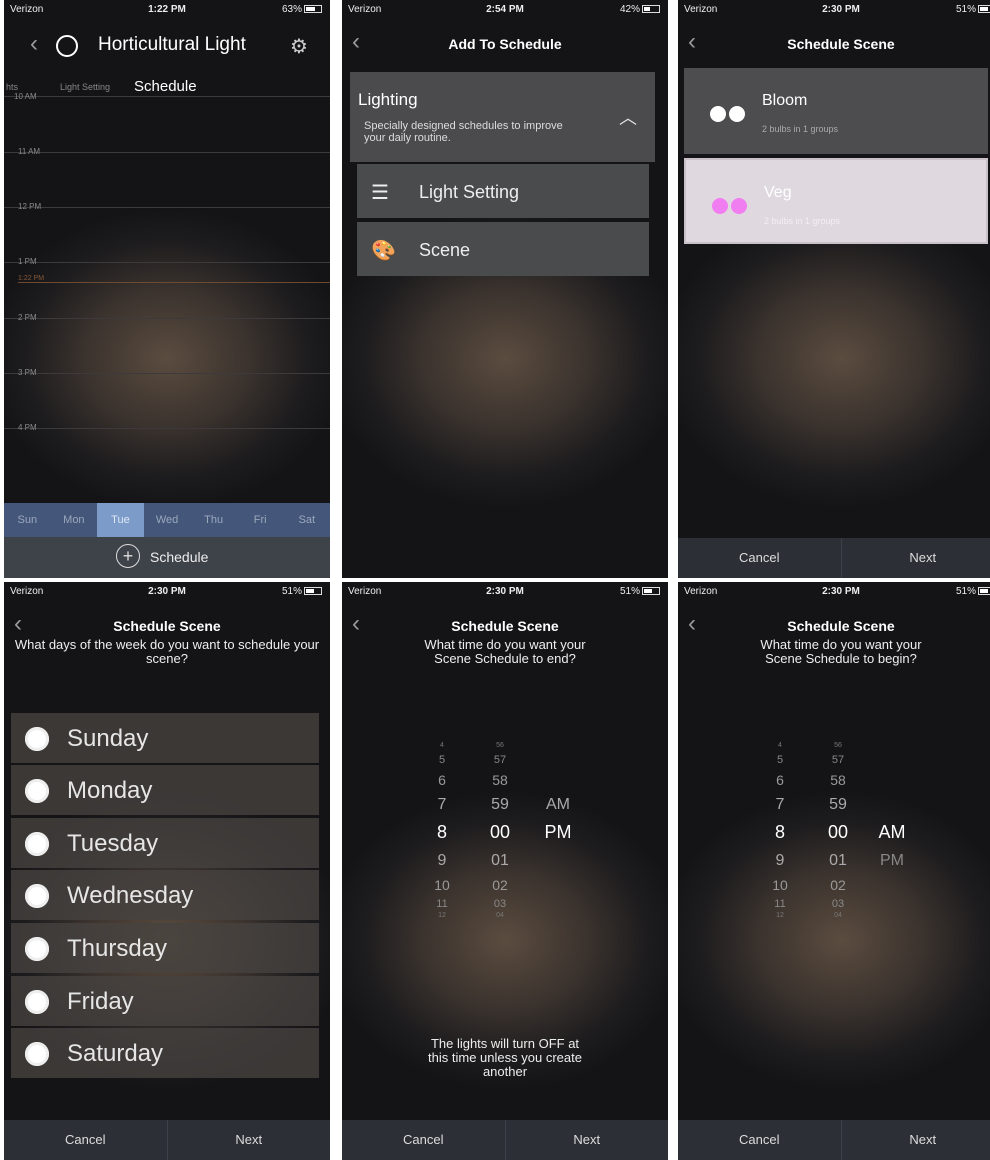 The width and height of the screenshot is (990, 1160). What do you see at coordinates (165, 1001) in the screenshot?
I see `day-option-friday: Friday` at bounding box center [165, 1001].